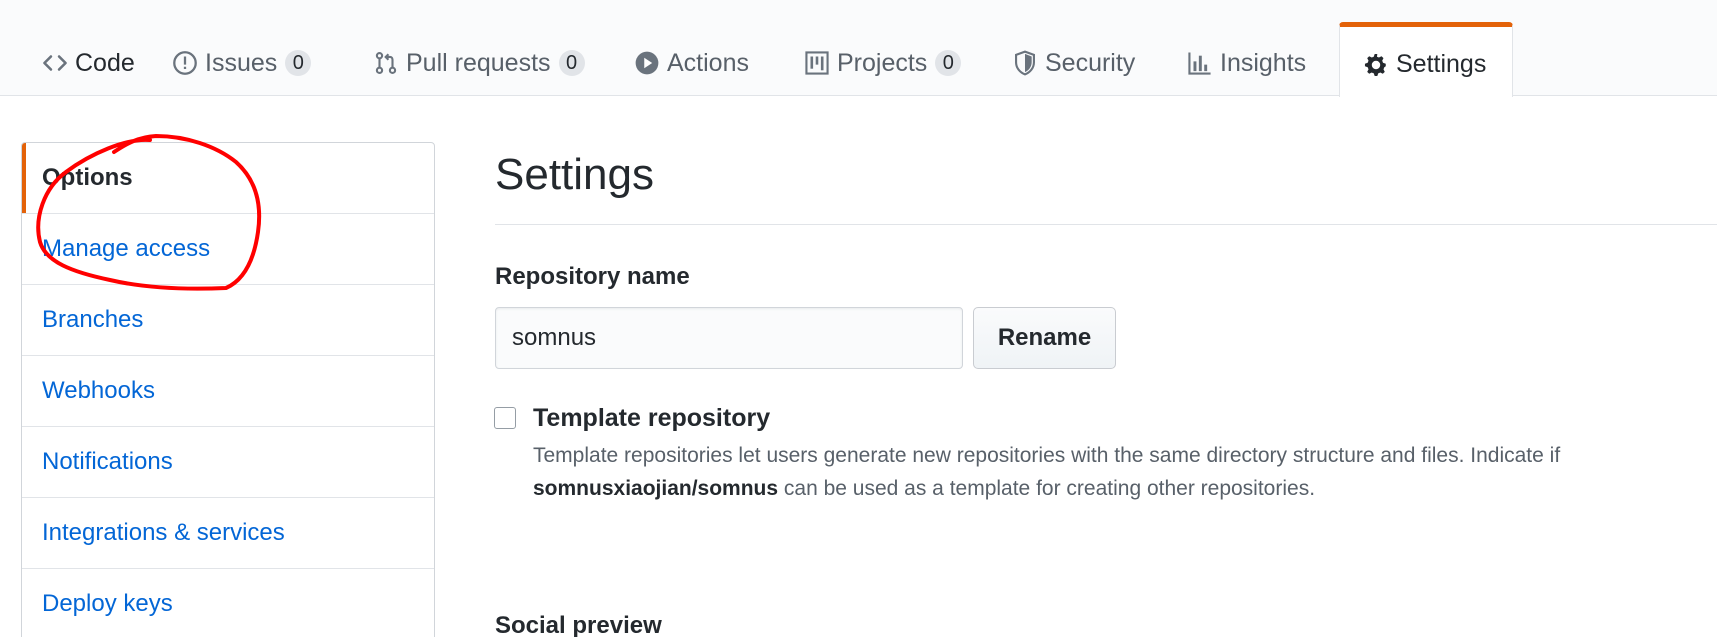 This screenshot has width=1717, height=637. What do you see at coordinates (228, 249) in the screenshot?
I see `menu-item-manage-access: Manage access` at bounding box center [228, 249].